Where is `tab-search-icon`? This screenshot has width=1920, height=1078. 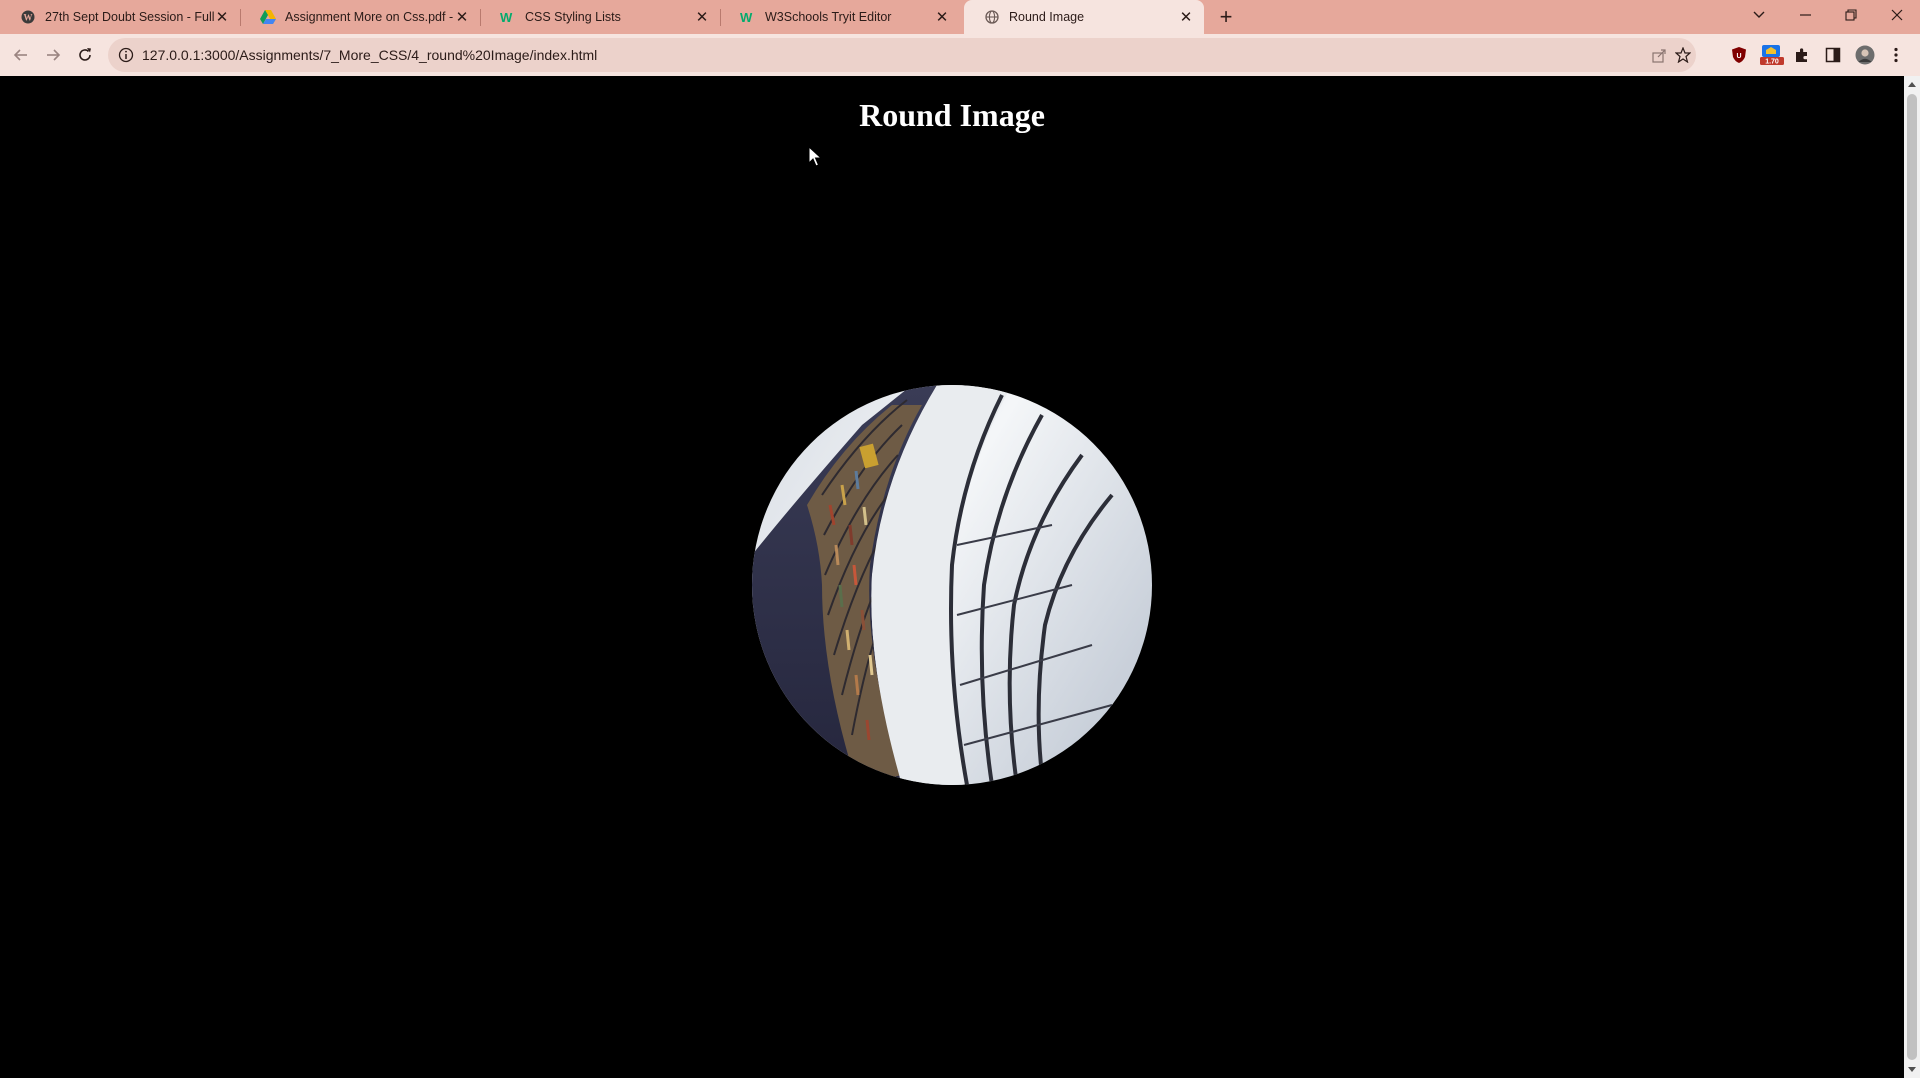
tab-search-icon is located at coordinates (1759, 15).